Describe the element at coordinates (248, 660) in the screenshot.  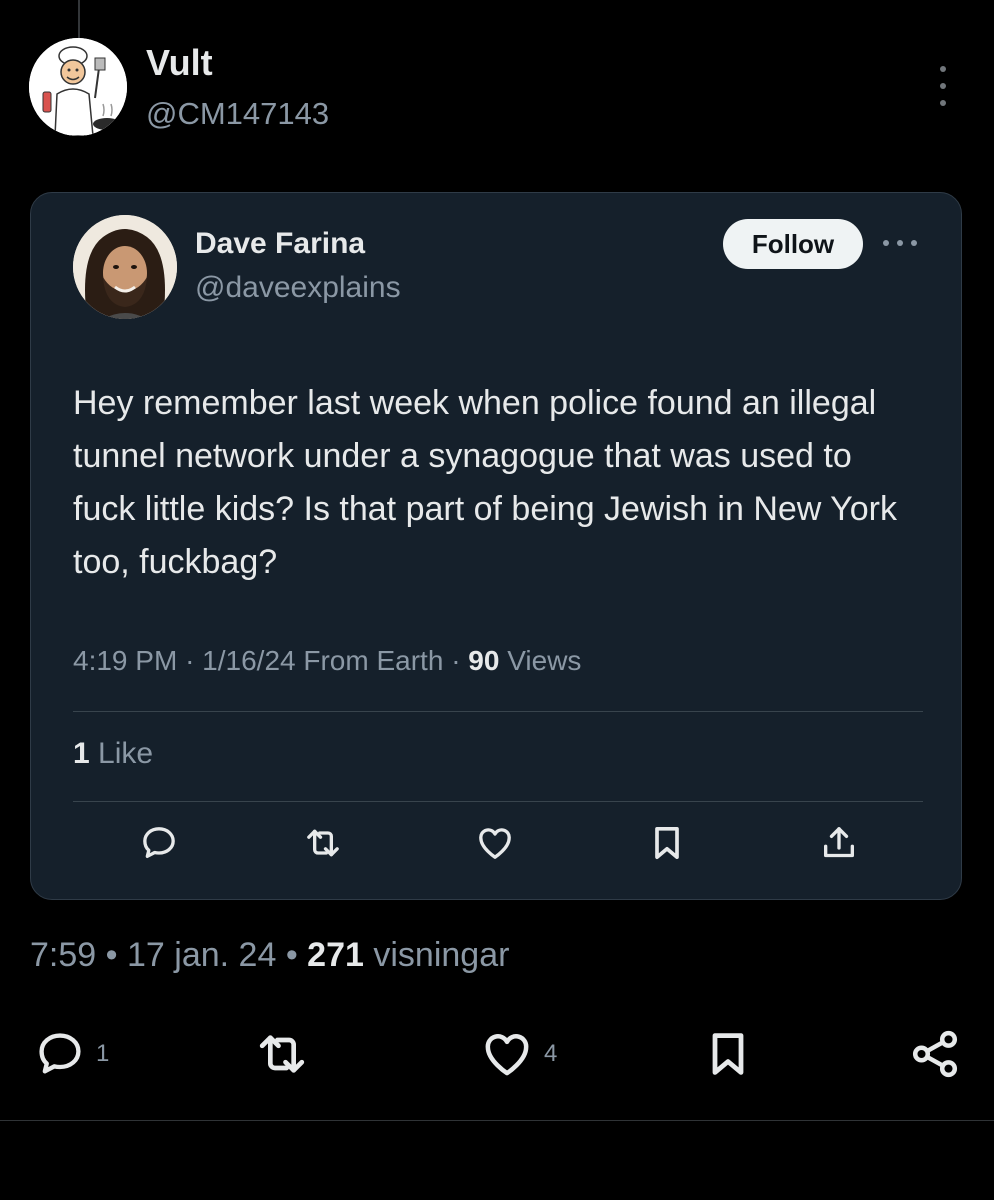
I see `quoted-tweet-date: 1/16/24` at that location.